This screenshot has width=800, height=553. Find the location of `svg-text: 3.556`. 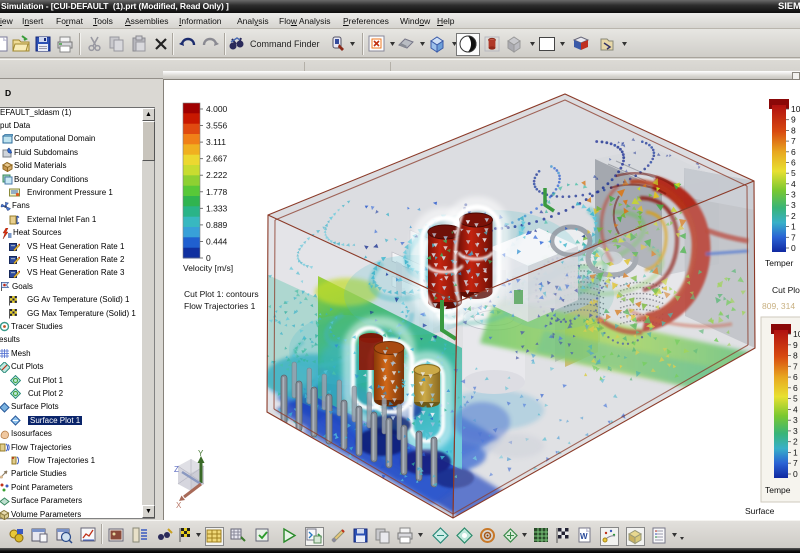

svg-text: 3.556 is located at coordinates (217, 126).